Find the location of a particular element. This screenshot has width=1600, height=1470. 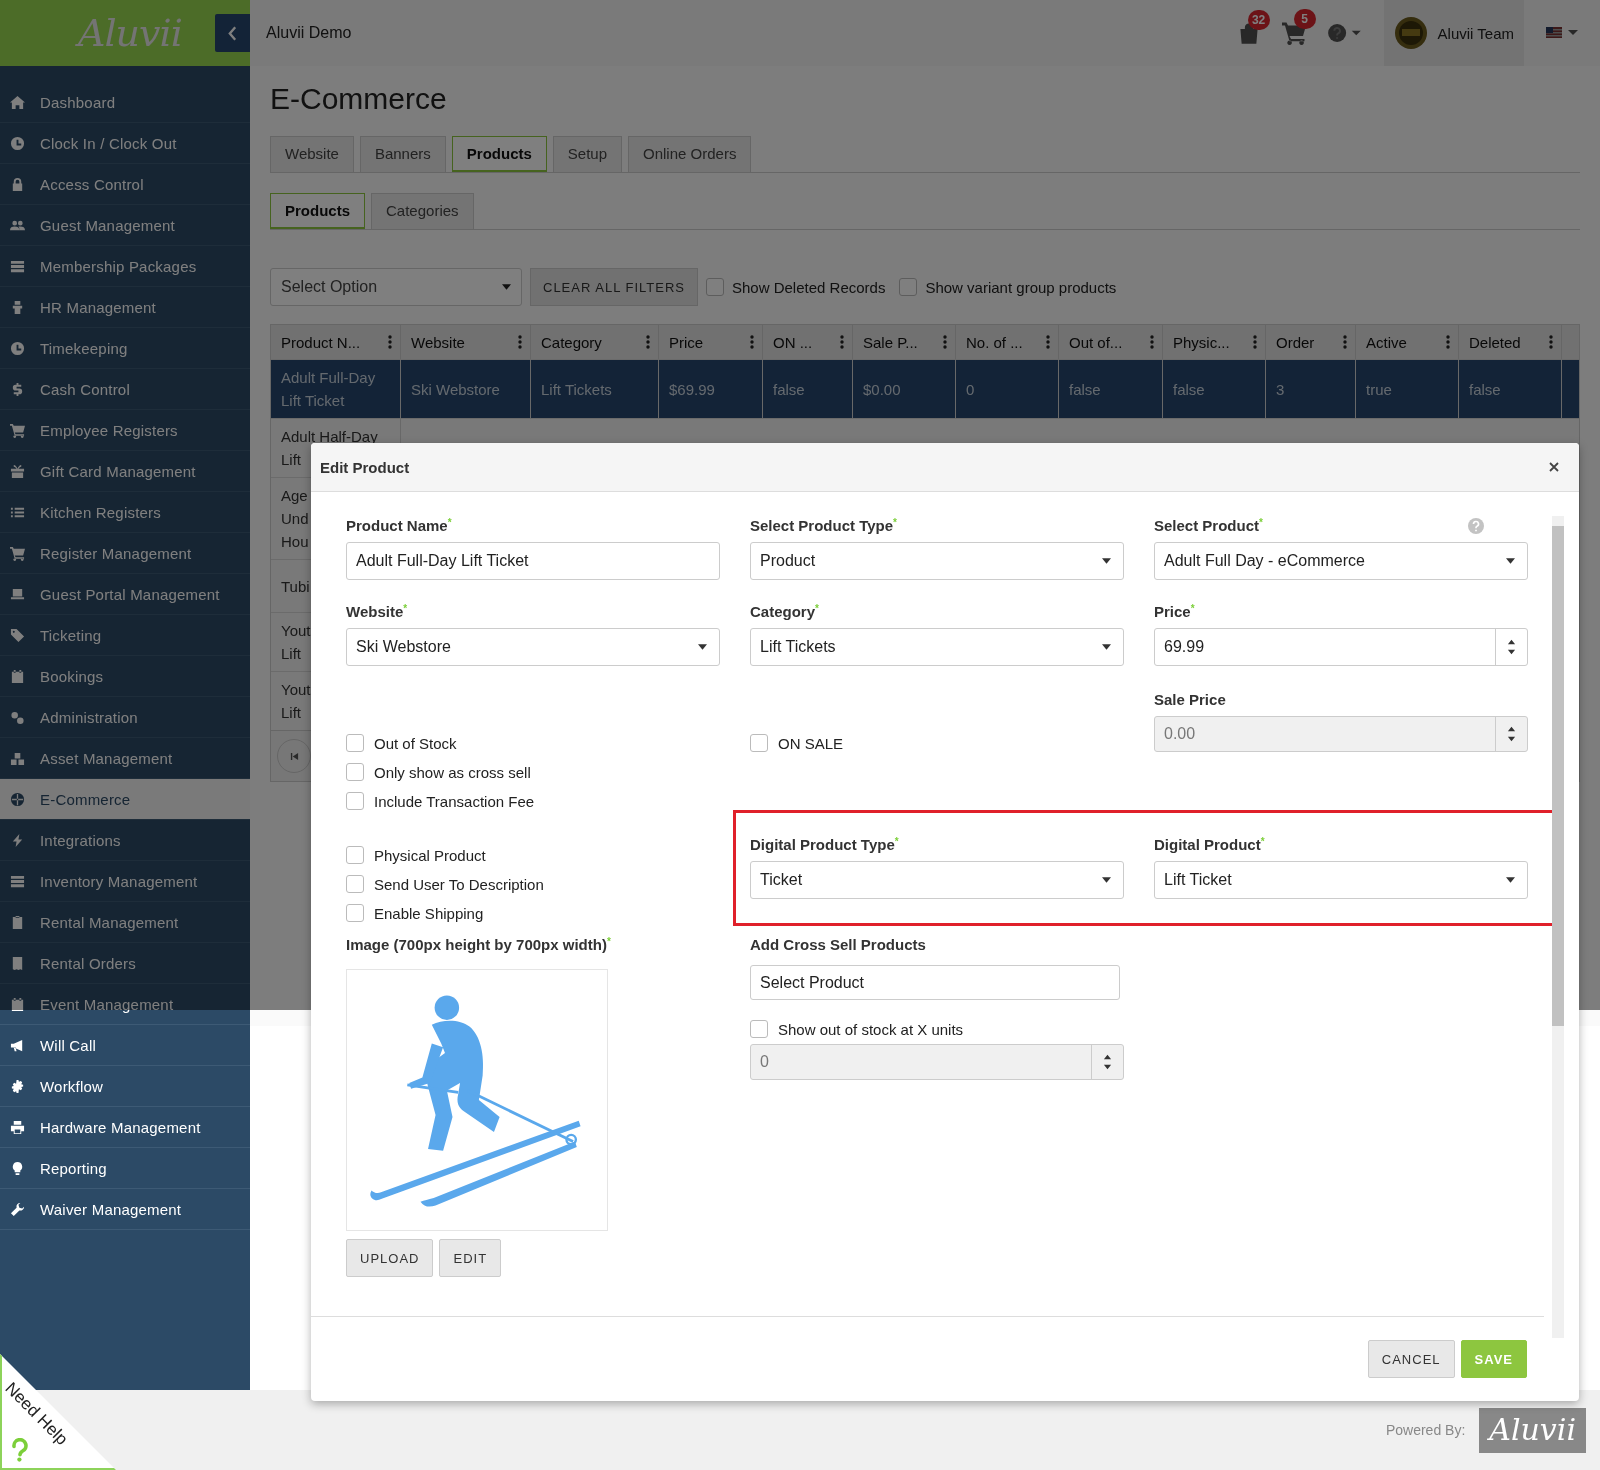

save-button: SAVE is located at coordinates (1493, 1359).